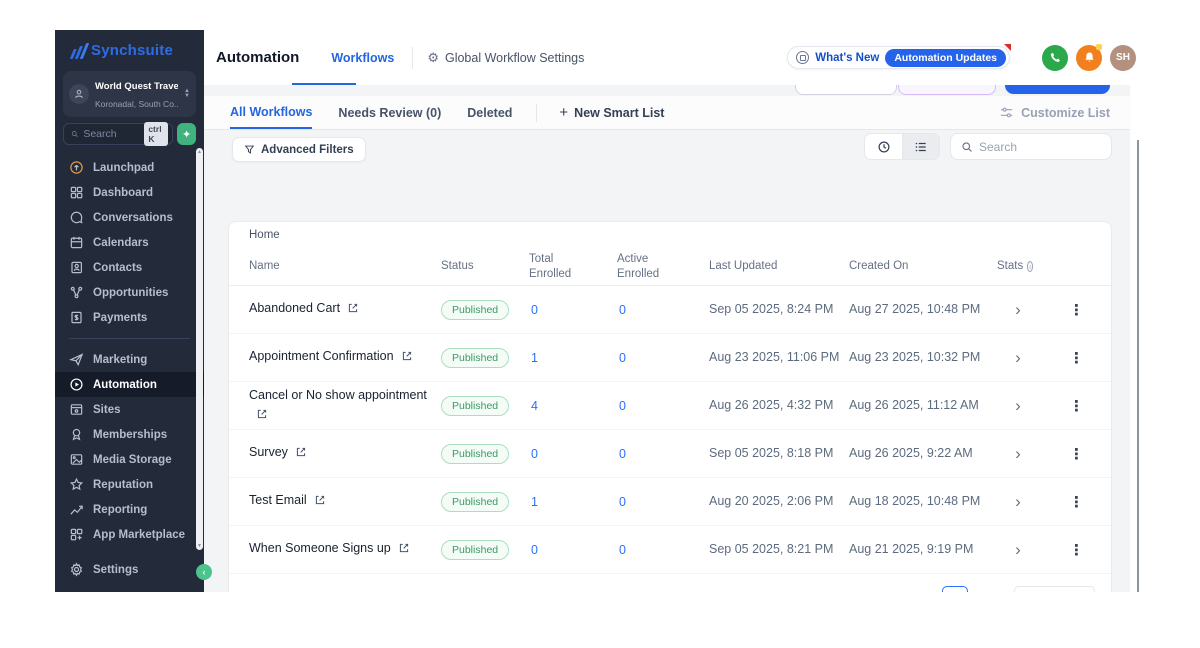  What do you see at coordinates (920, 146) in the screenshot?
I see `list-view-button` at bounding box center [920, 146].